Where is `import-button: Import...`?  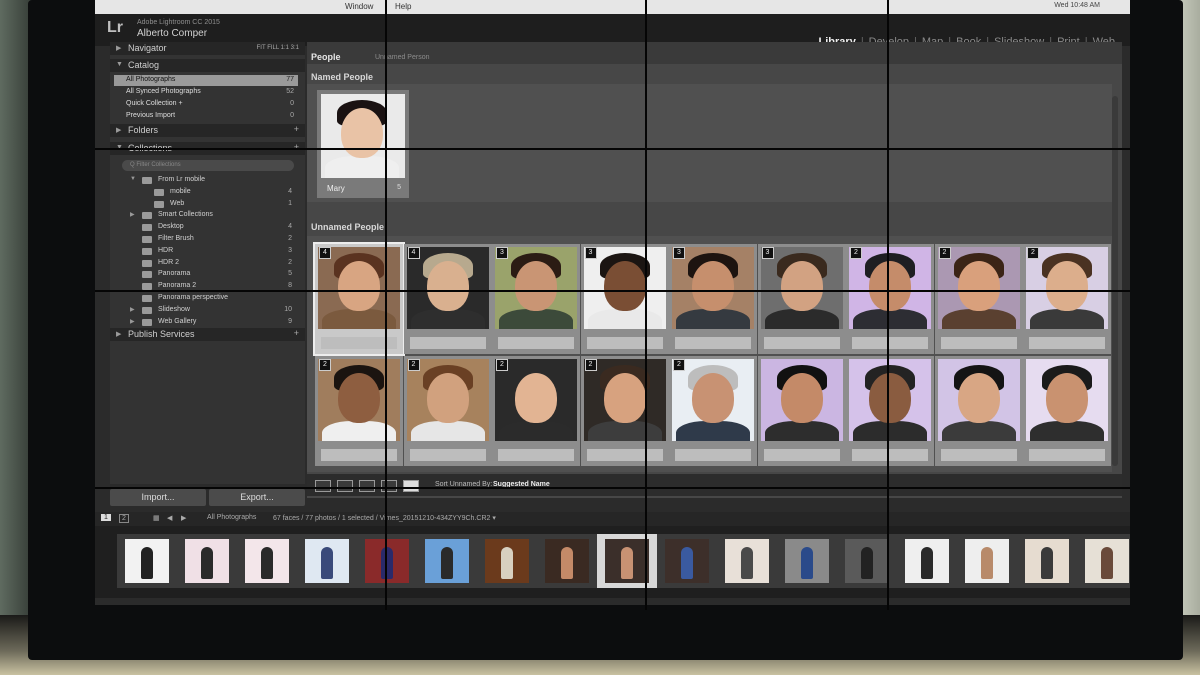
import-button: Import... is located at coordinates (158, 497).